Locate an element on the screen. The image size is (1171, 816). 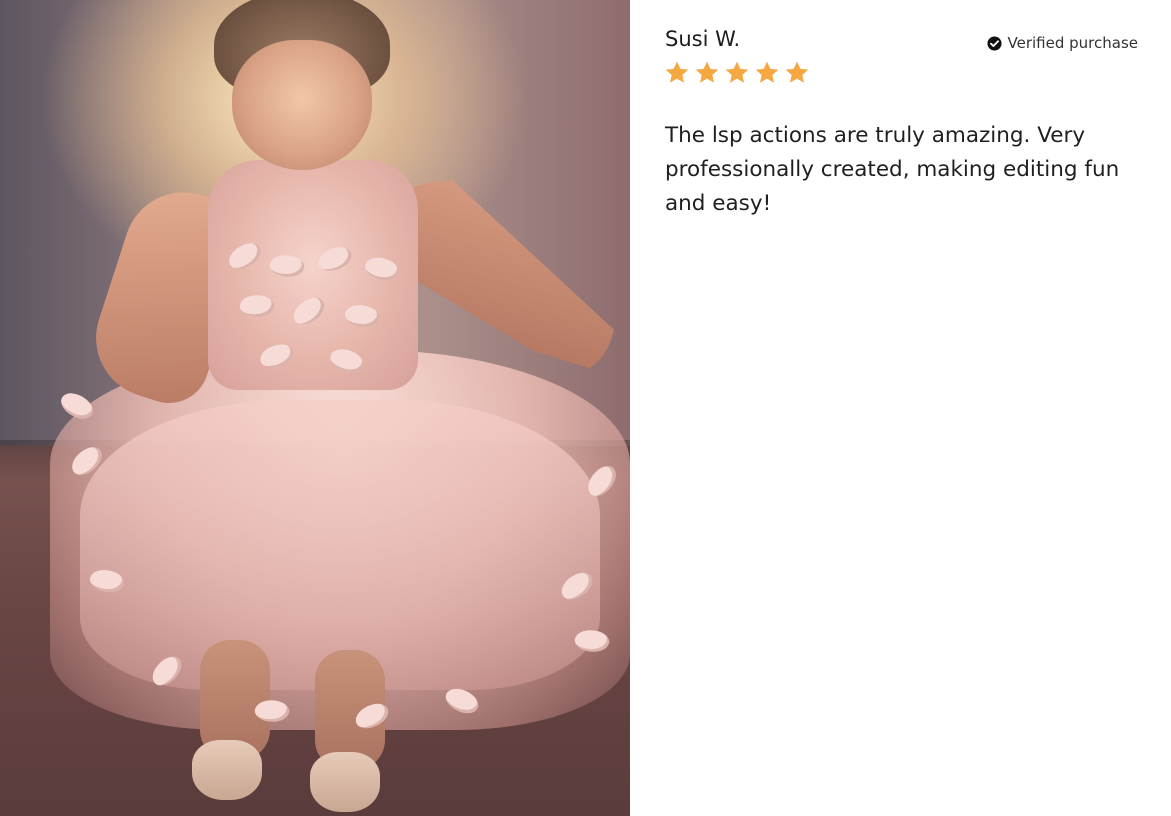
verified-label: Verified purchase is located at coordinates (1072, 43).